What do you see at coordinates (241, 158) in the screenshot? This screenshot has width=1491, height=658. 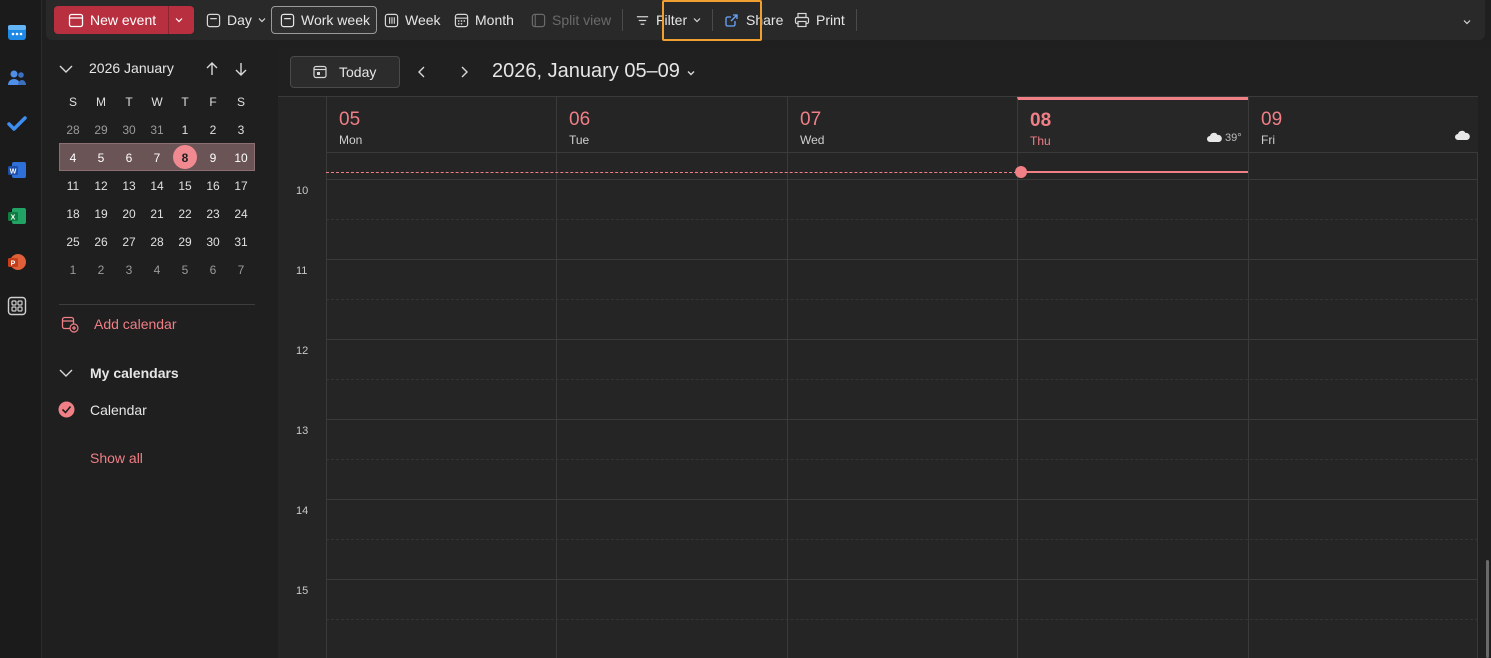 I see `mini-calendar-day: 10` at bounding box center [241, 158].